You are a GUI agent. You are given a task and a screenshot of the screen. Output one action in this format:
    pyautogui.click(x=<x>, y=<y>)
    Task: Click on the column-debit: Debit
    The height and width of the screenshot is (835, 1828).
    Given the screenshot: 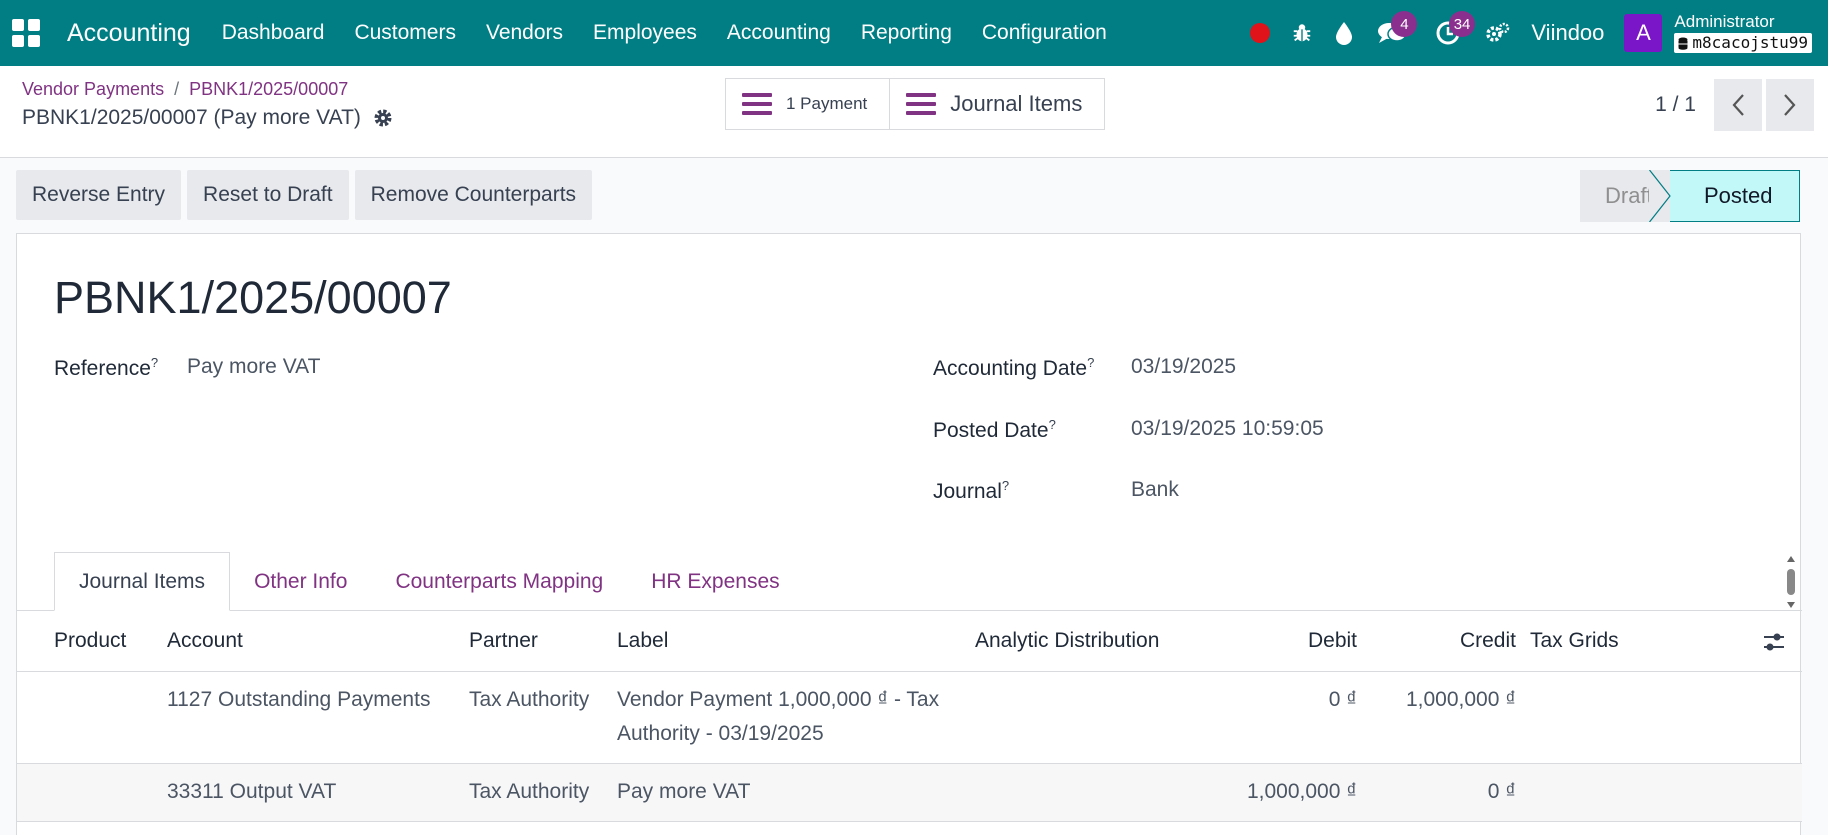 What is the action you would take?
    pyautogui.click(x=1272, y=641)
    